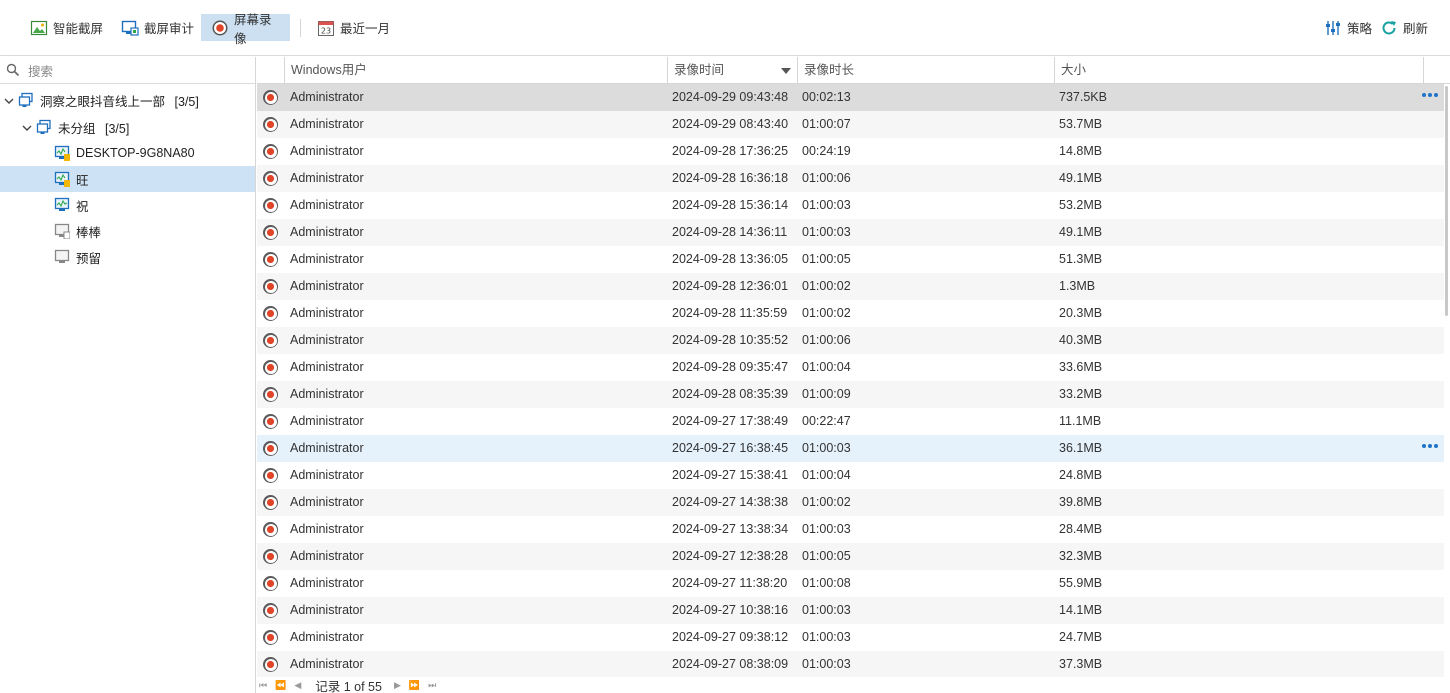 This screenshot has width=1450, height=693. Describe the element at coordinates (1447, 380) in the screenshot. I see `vertical-scrollbar` at that location.